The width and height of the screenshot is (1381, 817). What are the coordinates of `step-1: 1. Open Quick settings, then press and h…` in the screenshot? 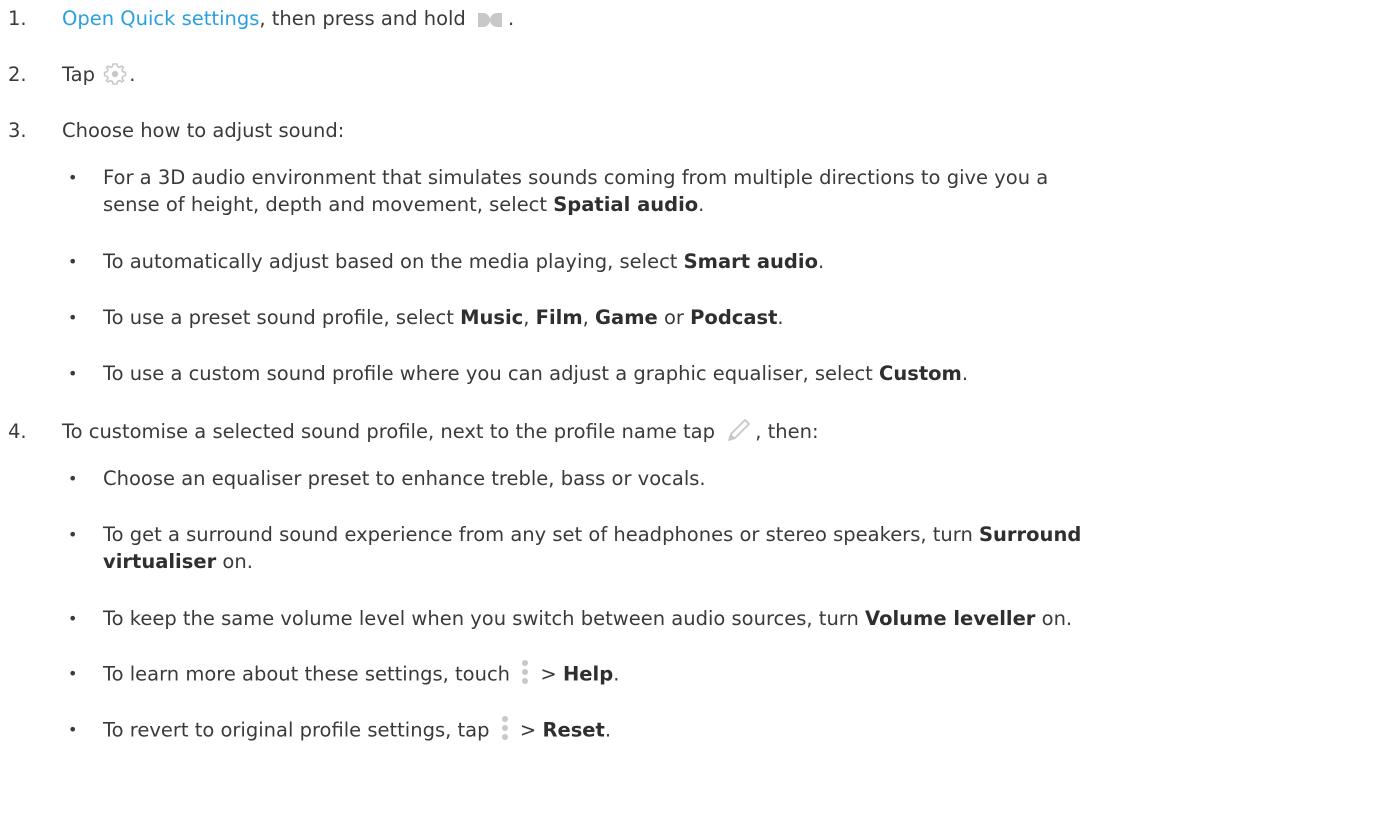 It's located at (257, 18).